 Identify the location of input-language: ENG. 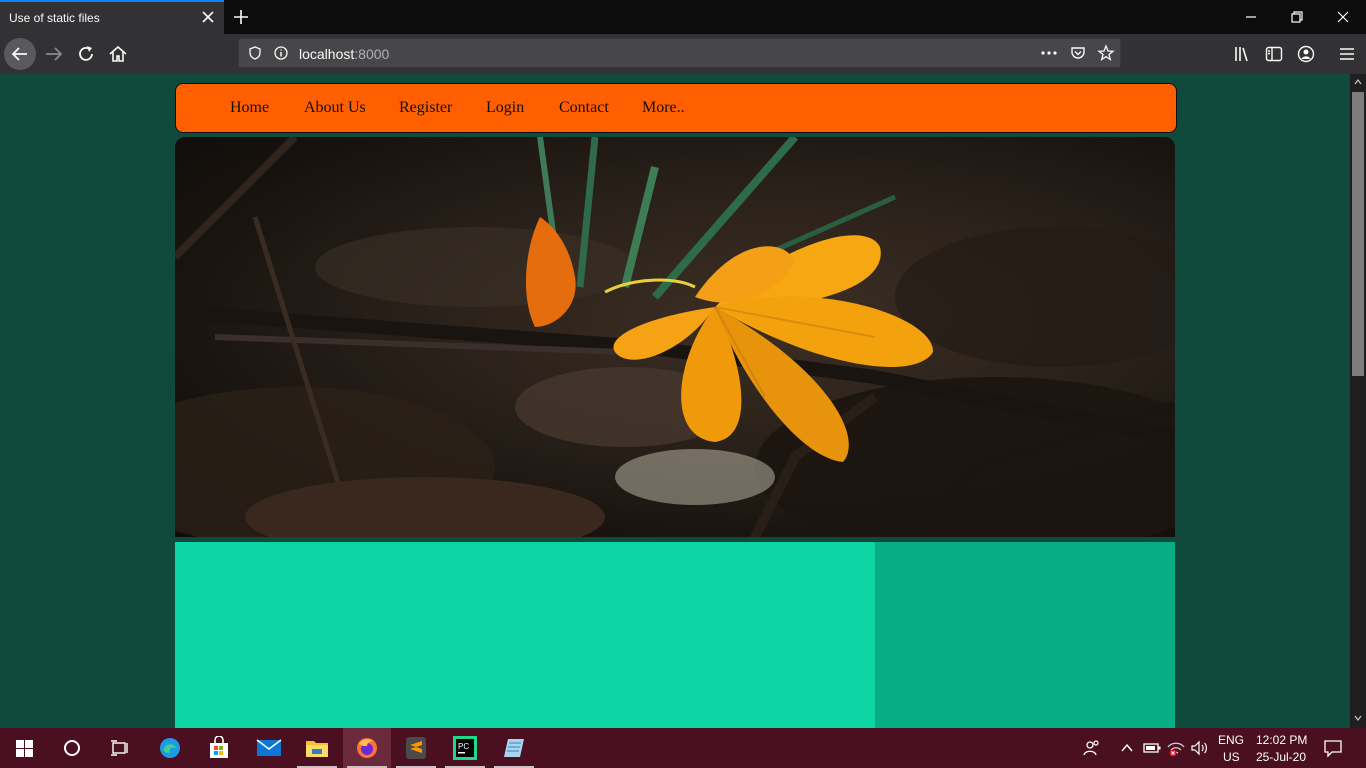
(1231, 740).